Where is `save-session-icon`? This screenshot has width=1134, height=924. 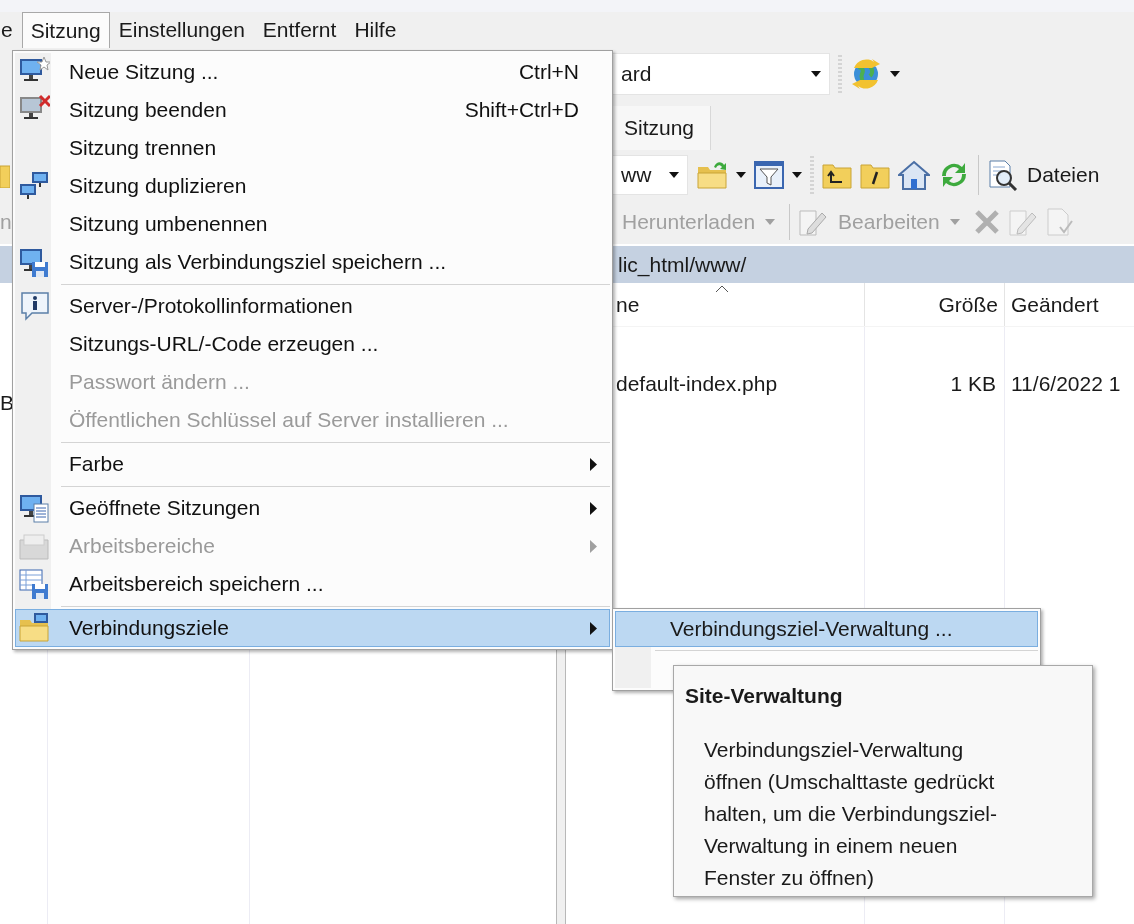 save-session-icon is located at coordinates (34, 262).